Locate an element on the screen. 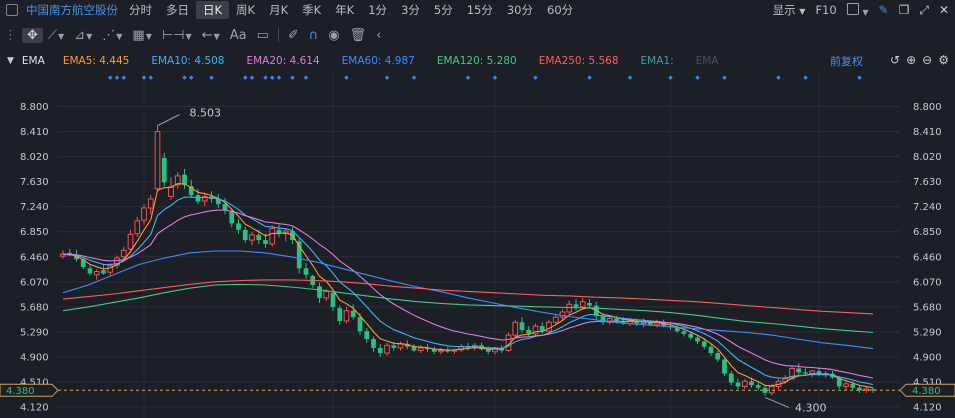 Image resolution: width=955 pixels, height=418 pixels. display-dropdown: 显示 ▼ is located at coordinates (789, 10).